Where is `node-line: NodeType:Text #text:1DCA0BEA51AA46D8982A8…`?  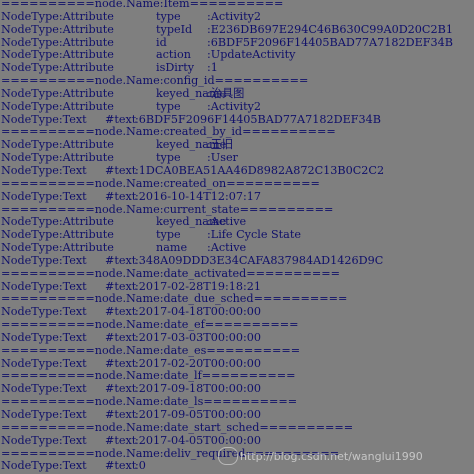
node-line: NodeType:Text #text:1DCA0BEA51AA46D8982A8… is located at coordinates (237, 170).